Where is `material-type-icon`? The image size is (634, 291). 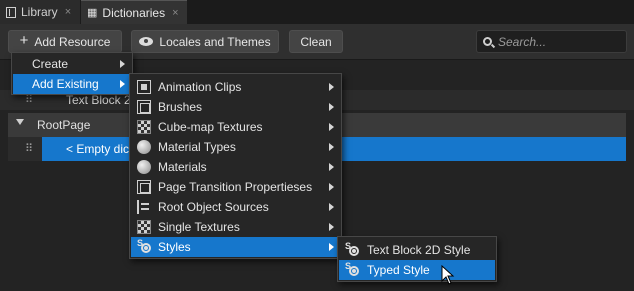
material-type-icon is located at coordinates (144, 147).